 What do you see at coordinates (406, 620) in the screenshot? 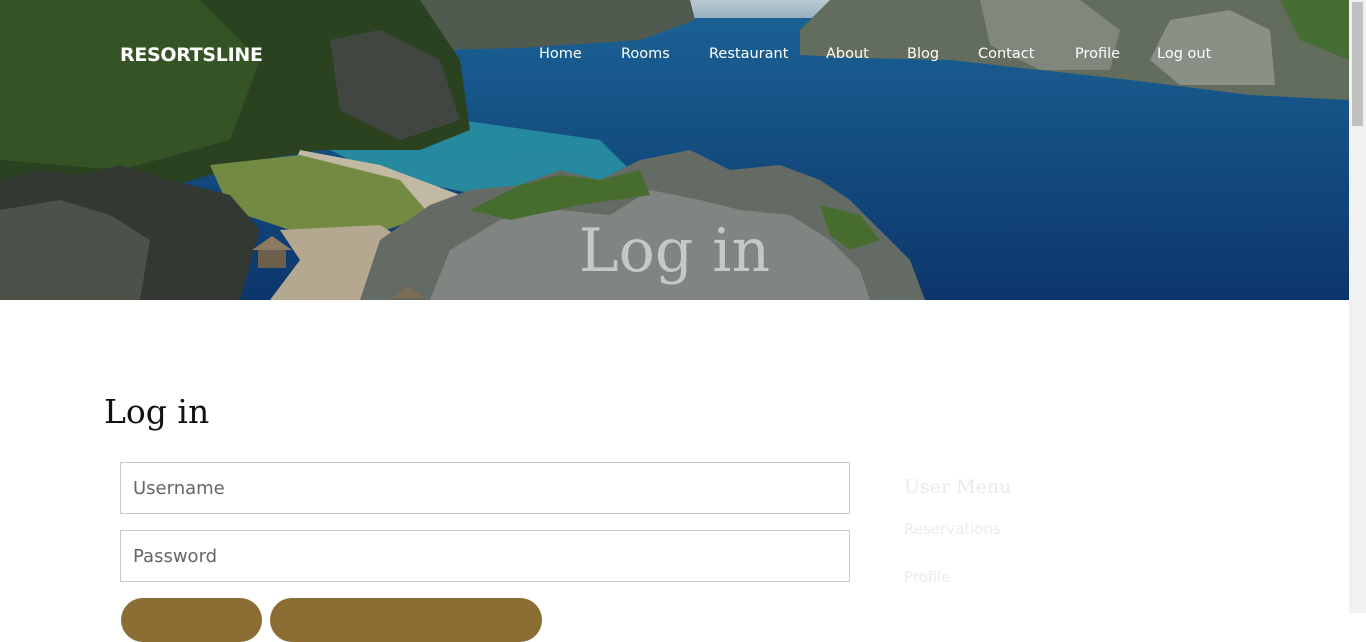
I see `secondary-button` at bounding box center [406, 620].